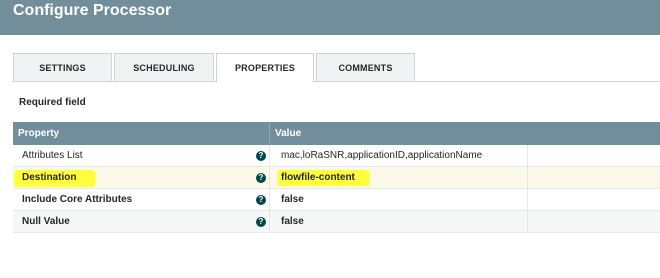 This screenshot has width=660, height=278. Describe the element at coordinates (265, 68) in the screenshot. I see `tab-properties: PROPERTIES` at that location.